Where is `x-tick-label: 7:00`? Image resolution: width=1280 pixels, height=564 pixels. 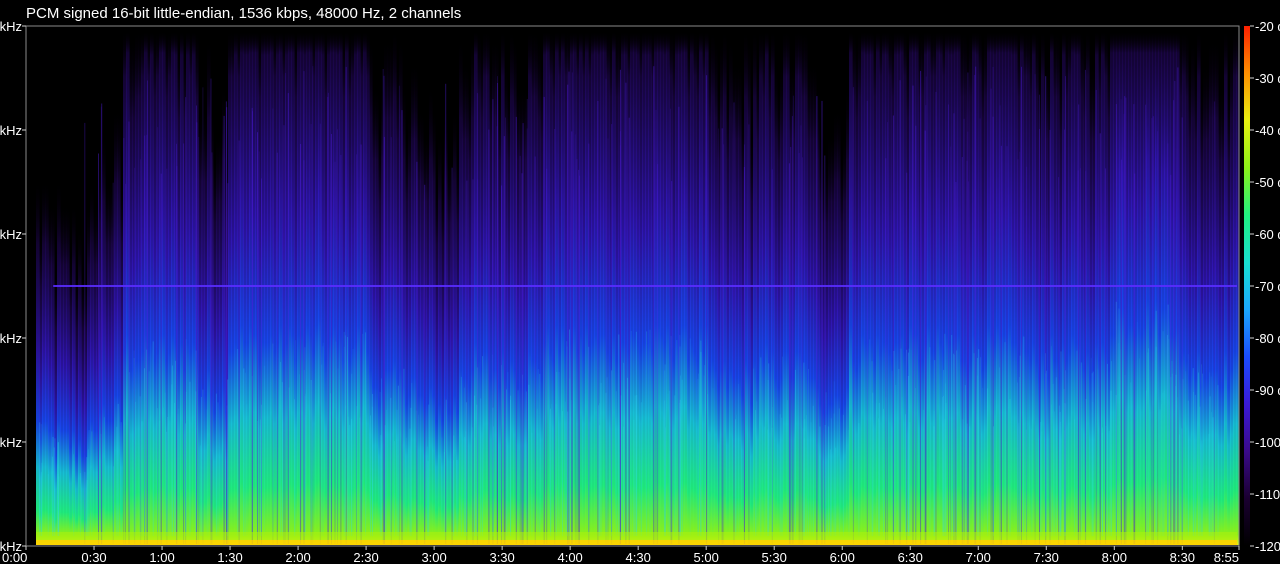
x-tick-label: 7:00 is located at coordinates (978, 557).